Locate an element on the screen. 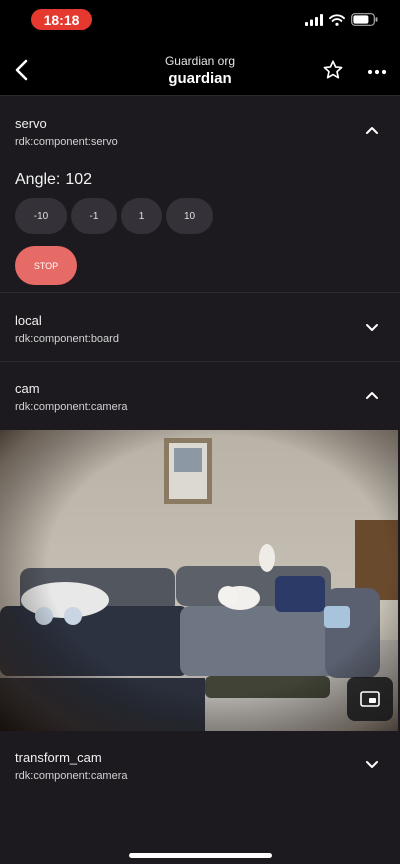  step-minus-10-button: -10 is located at coordinates (41, 216).